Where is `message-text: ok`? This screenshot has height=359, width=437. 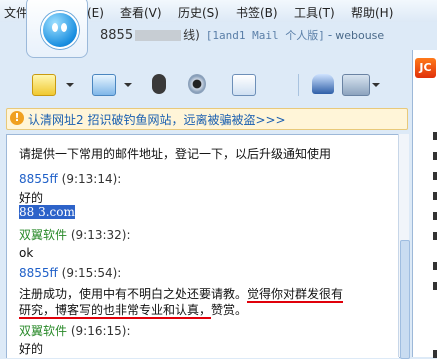 message-text: ok is located at coordinates (26, 253).